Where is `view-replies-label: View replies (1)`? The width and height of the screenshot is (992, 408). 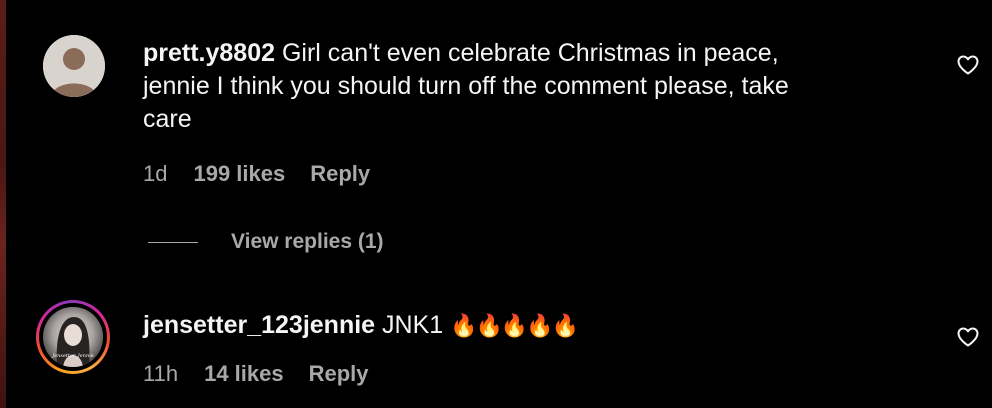
view-replies-label: View replies (1) is located at coordinates (307, 242).